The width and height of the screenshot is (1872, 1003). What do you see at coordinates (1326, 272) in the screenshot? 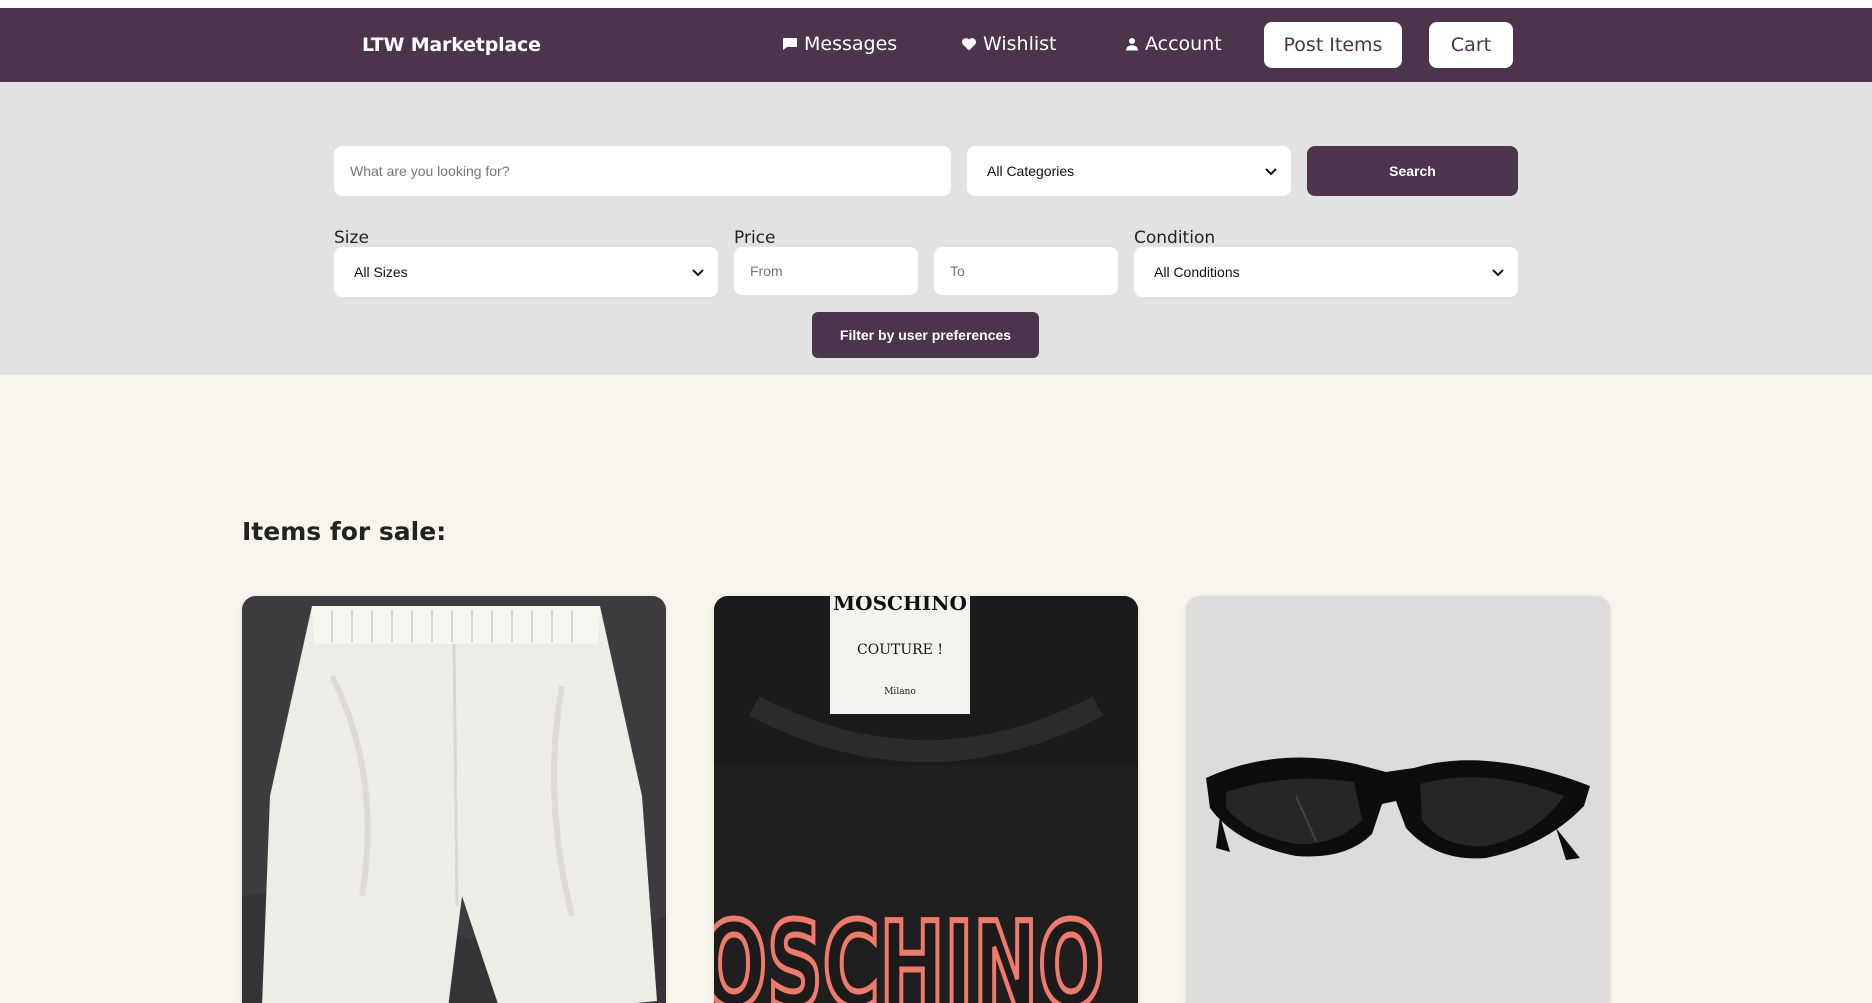
I see `condition-select: All Conditions` at bounding box center [1326, 272].